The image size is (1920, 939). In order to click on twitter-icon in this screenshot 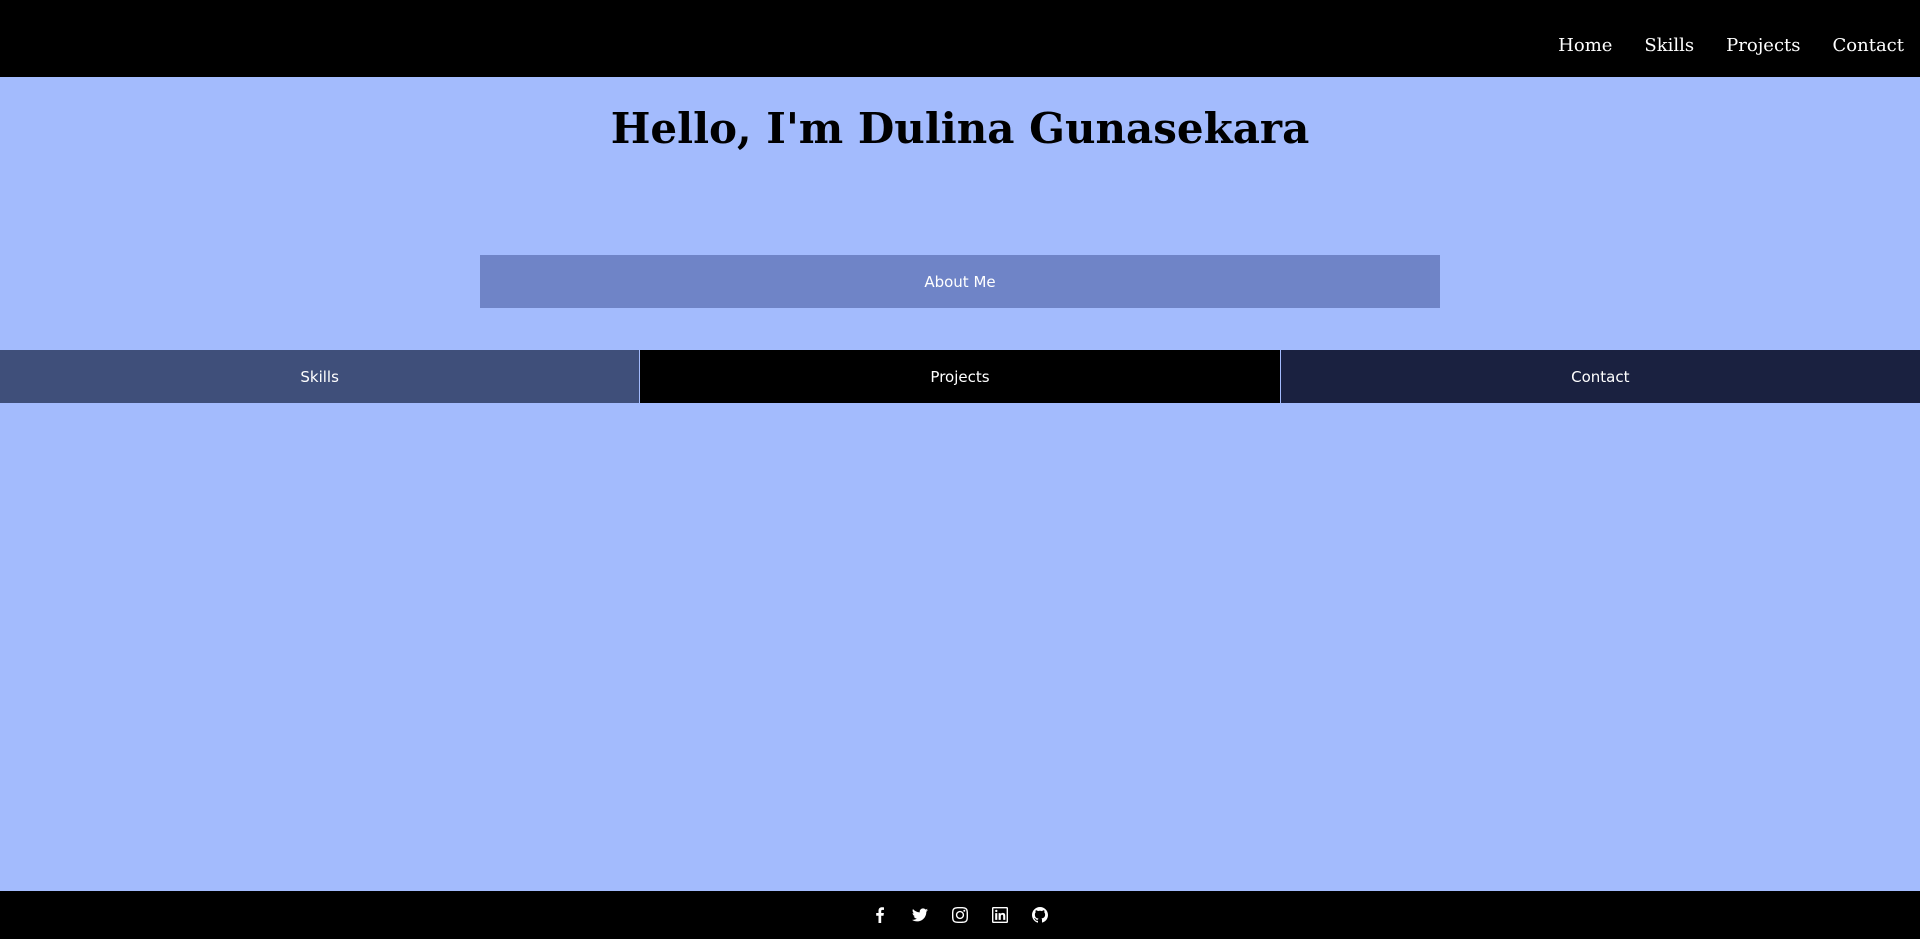, I will do `click(920, 915)`.